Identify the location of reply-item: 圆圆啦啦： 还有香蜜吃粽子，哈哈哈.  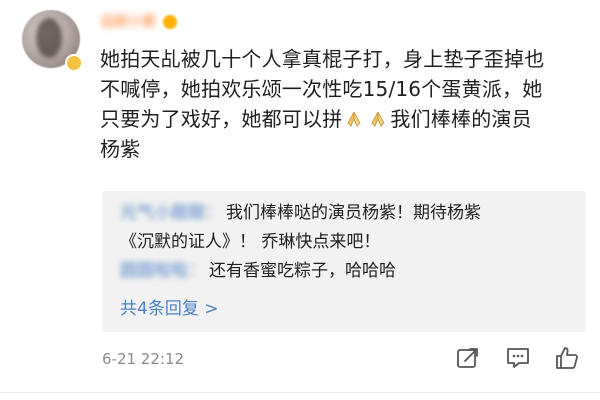
(340, 271).